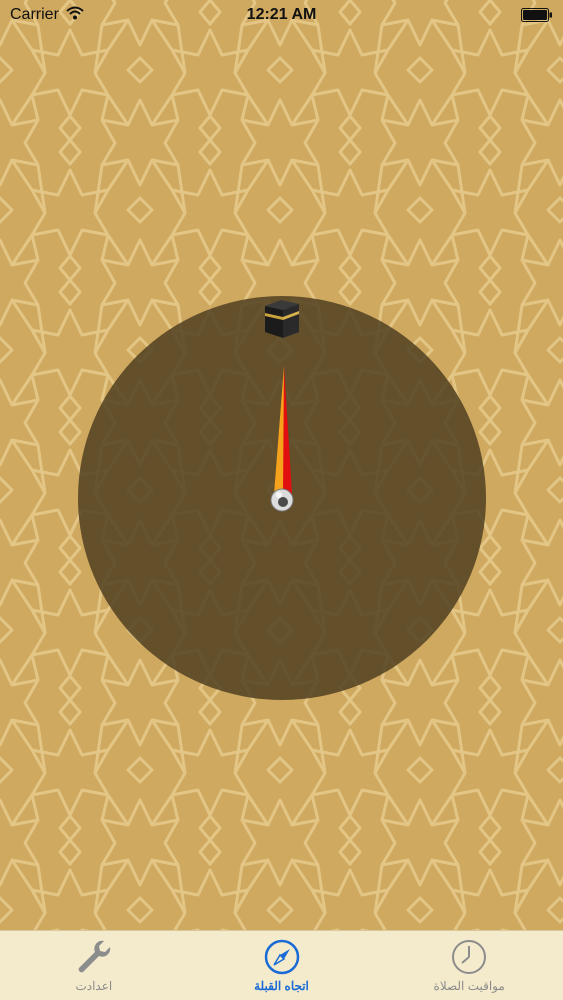  I want to click on tab-bar: اعدادت اتجاه القبلة مواقيت الصلاة, so click(281, 965).